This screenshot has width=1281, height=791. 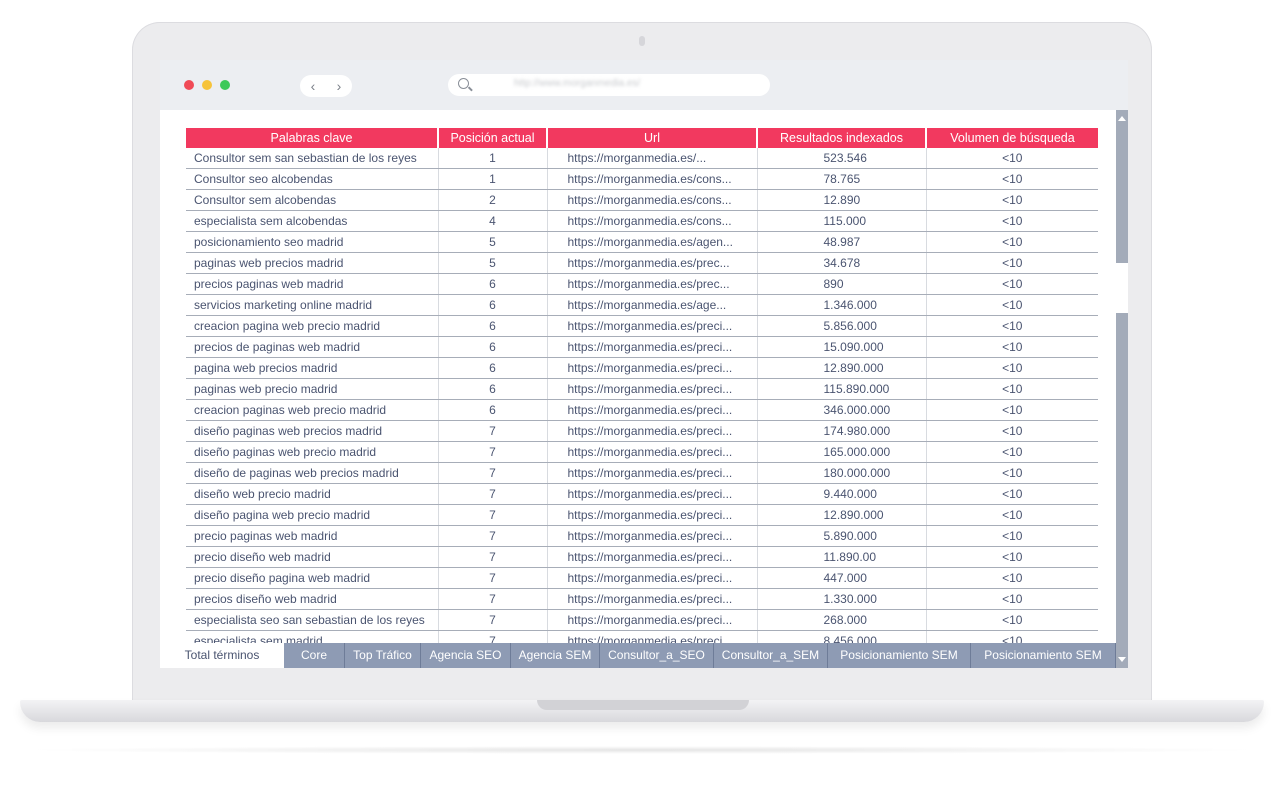 I want to click on keyword-cell: especialista sem alcobendas, so click(x=312, y=221).